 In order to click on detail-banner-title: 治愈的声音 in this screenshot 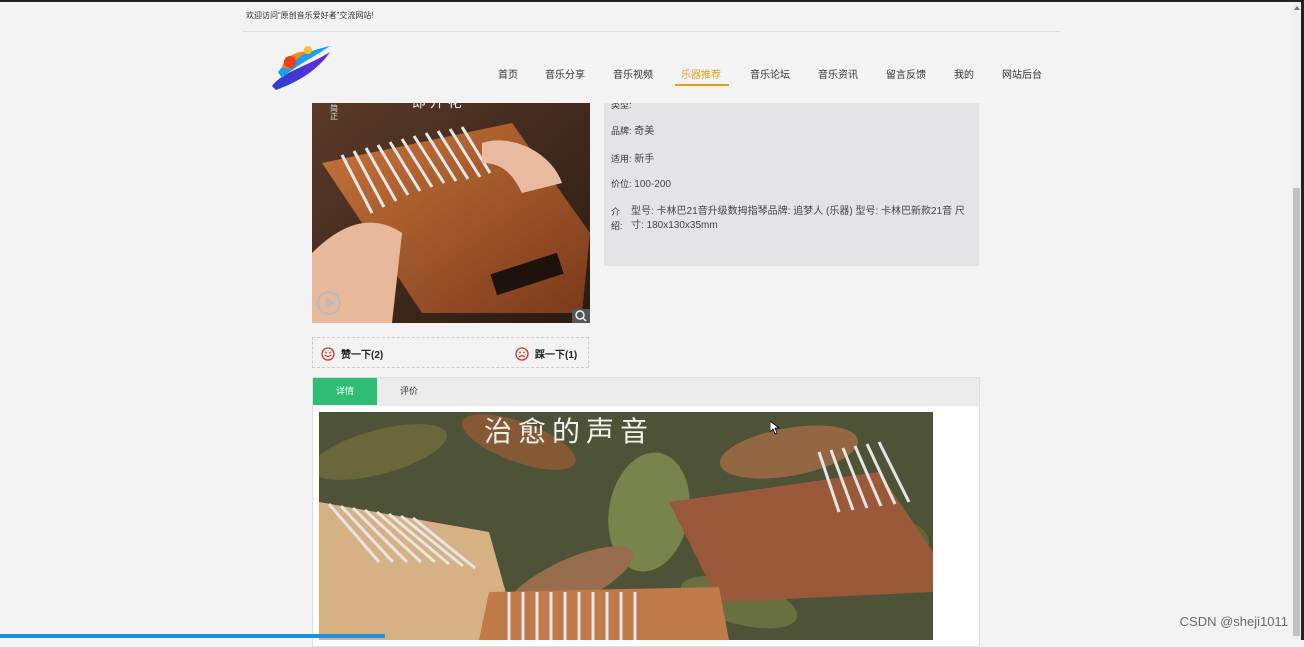, I will do `click(569, 431)`.